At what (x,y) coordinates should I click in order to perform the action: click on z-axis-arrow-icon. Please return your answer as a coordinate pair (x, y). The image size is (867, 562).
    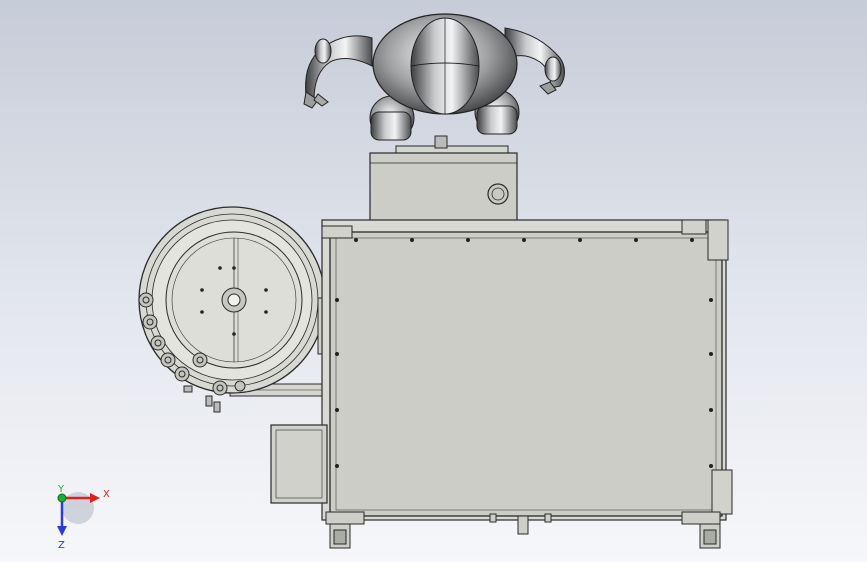
    Looking at the image, I should click on (62, 531).